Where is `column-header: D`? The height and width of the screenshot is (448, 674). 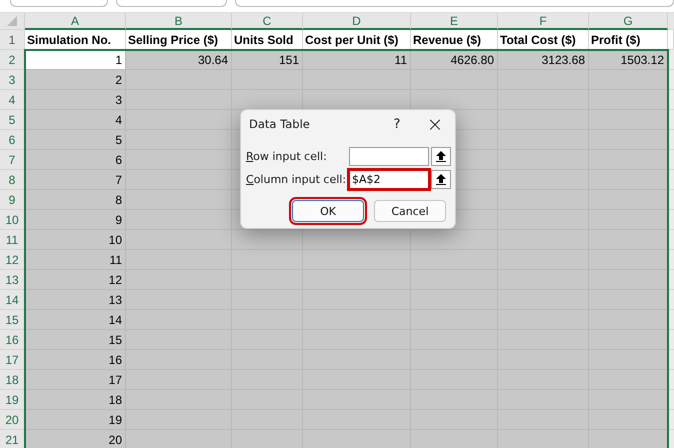 column-header: D is located at coordinates (357, 21).